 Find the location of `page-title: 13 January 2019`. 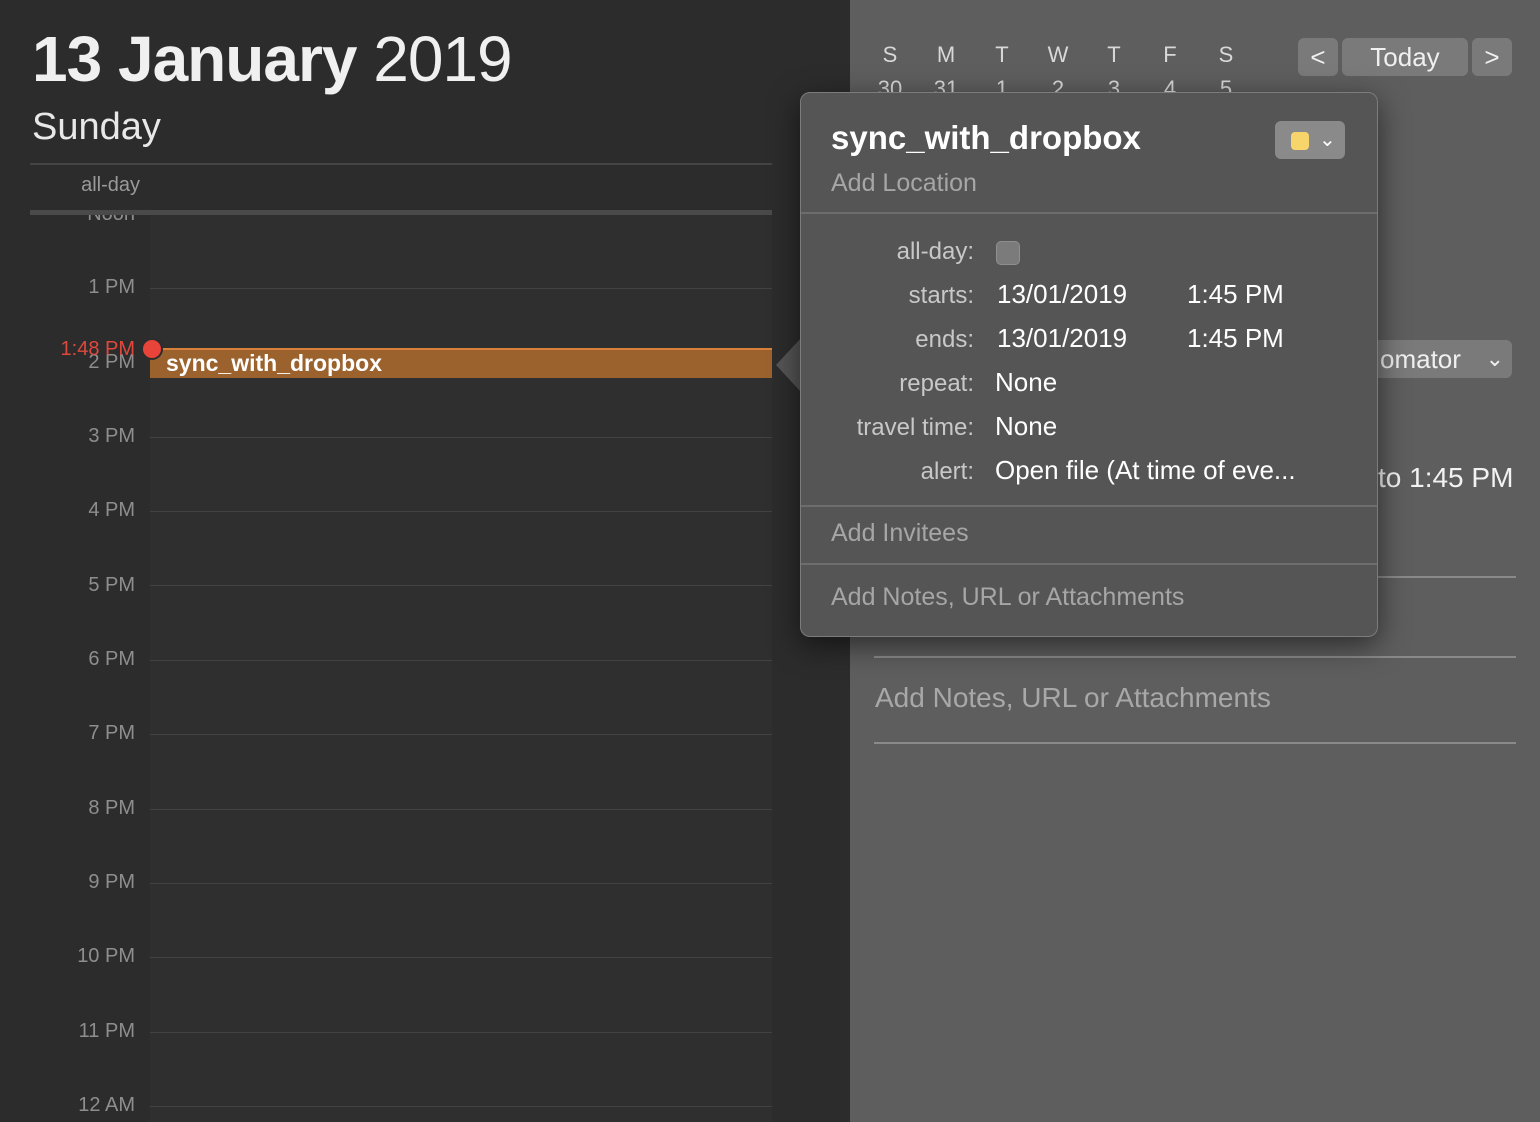

page-title: 13 January 2019 is located at coordinates (272, 59).